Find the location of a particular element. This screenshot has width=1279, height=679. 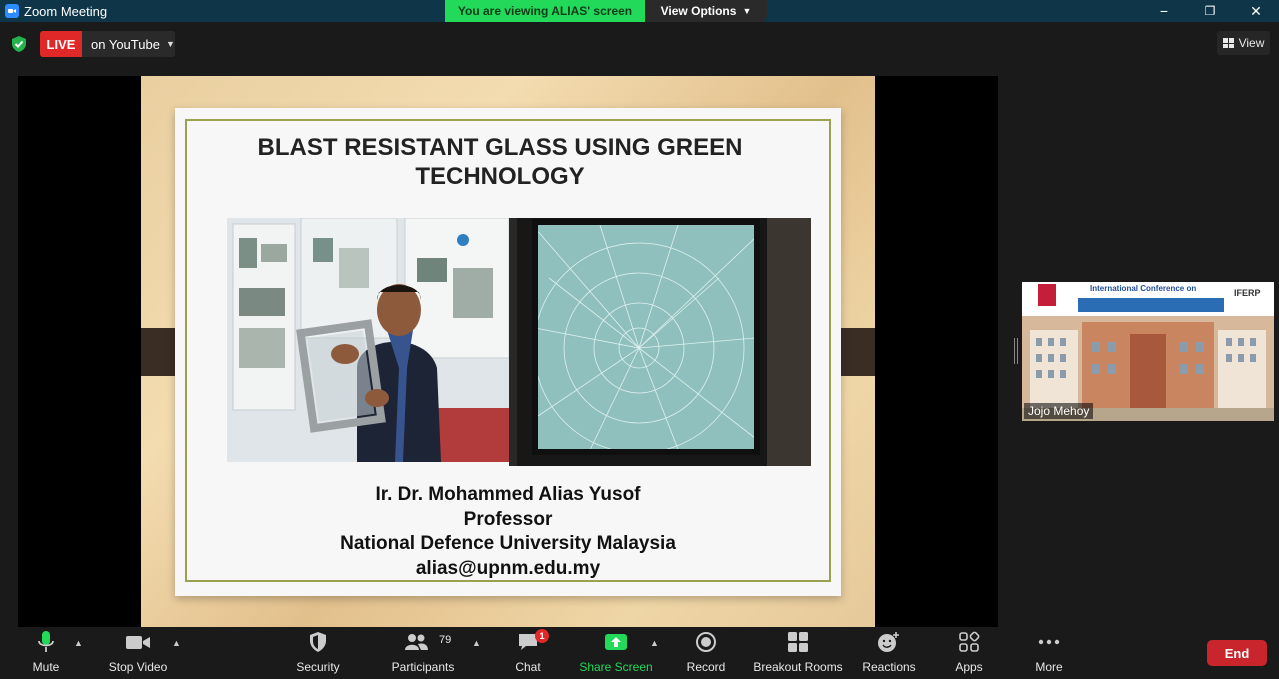

participants-button: 79 Participants is located at coordinates (423, 653).